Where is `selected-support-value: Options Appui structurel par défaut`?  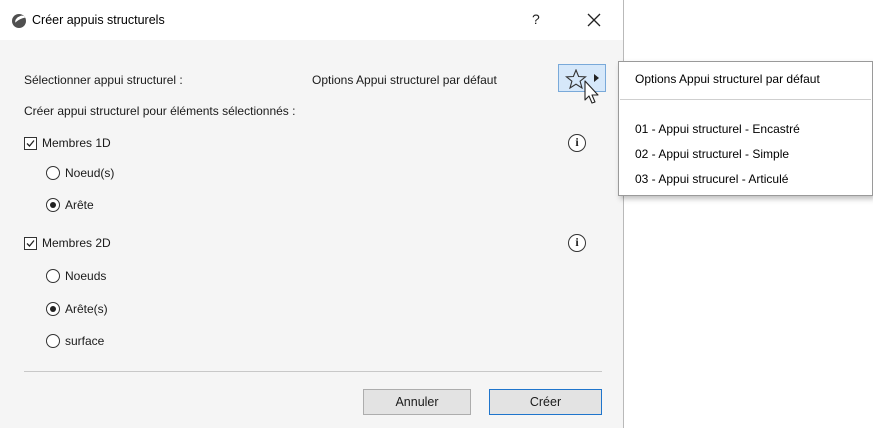
selected-support-value: Options Appui structurel par défaut is located at coordinates (404, 80).